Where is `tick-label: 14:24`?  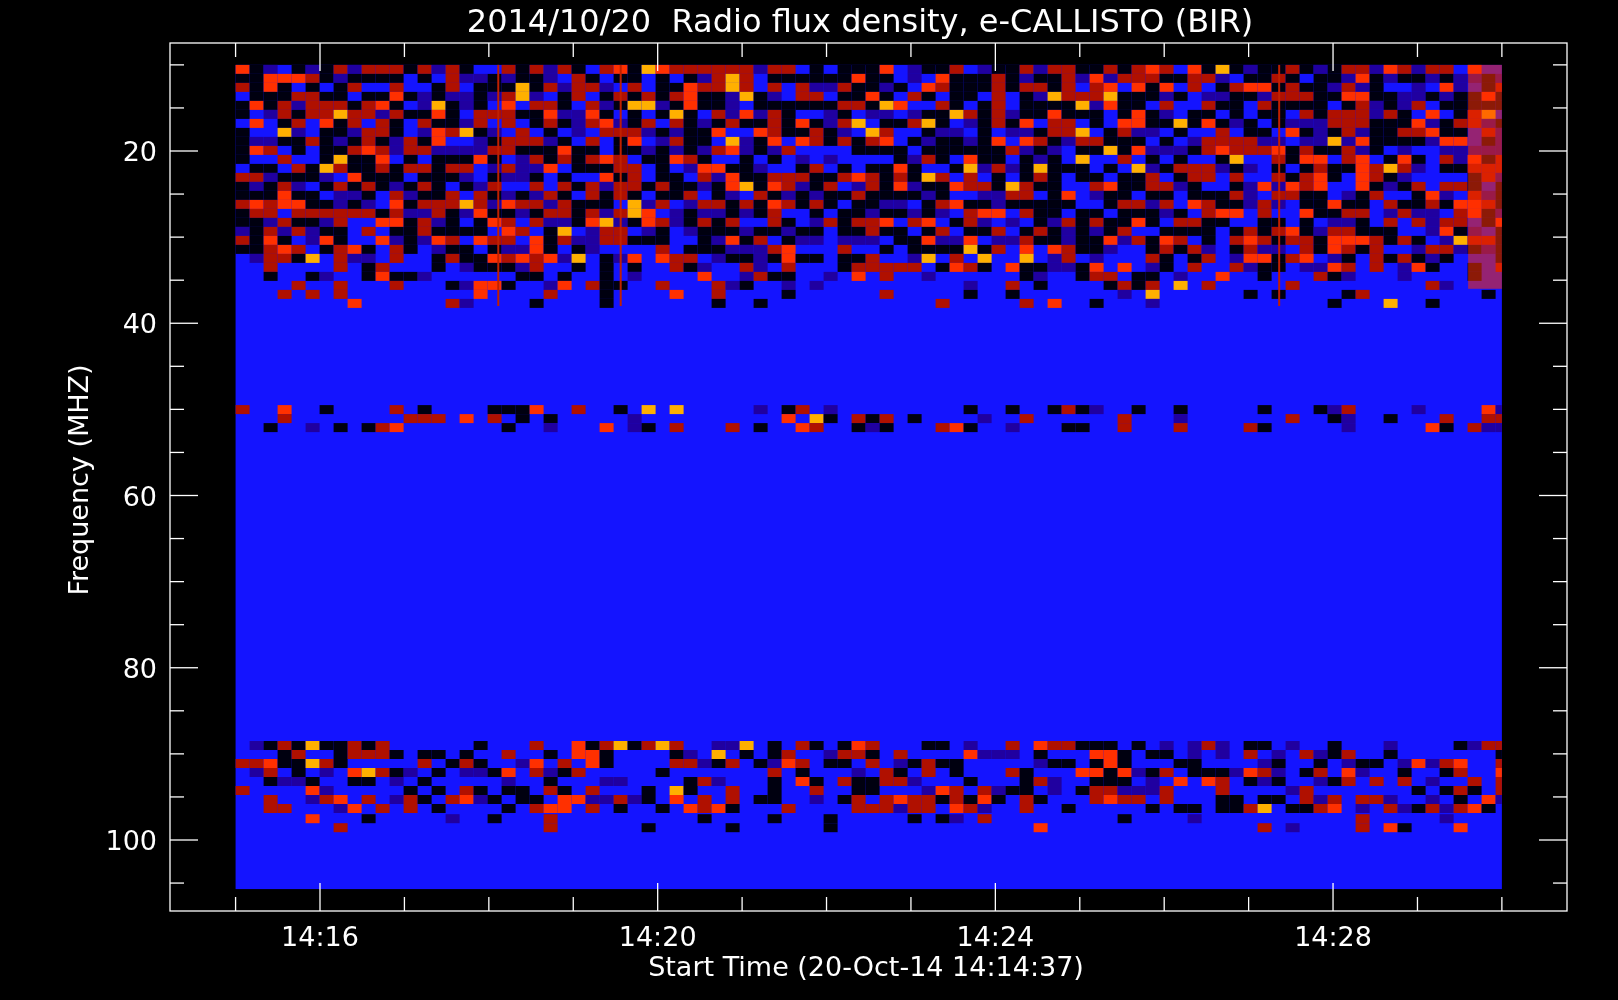
tick-label: 14:24 is located at coordinates (995, 936).